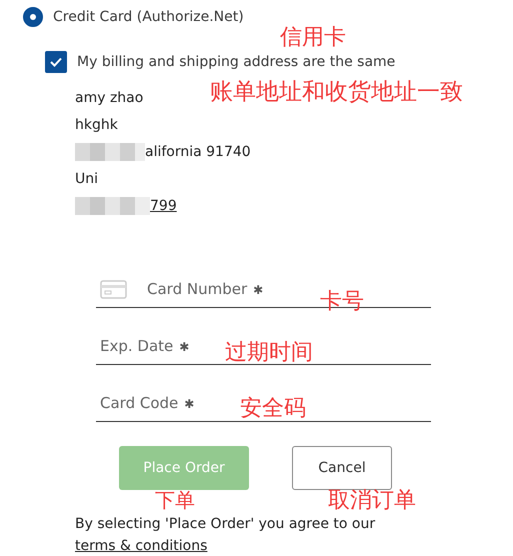 The image size is (513, 556). What do you see at coordinates (147, 403) in the screenshot?
I see `input-field: Card Code ✱` at bounding box center [147, 403].